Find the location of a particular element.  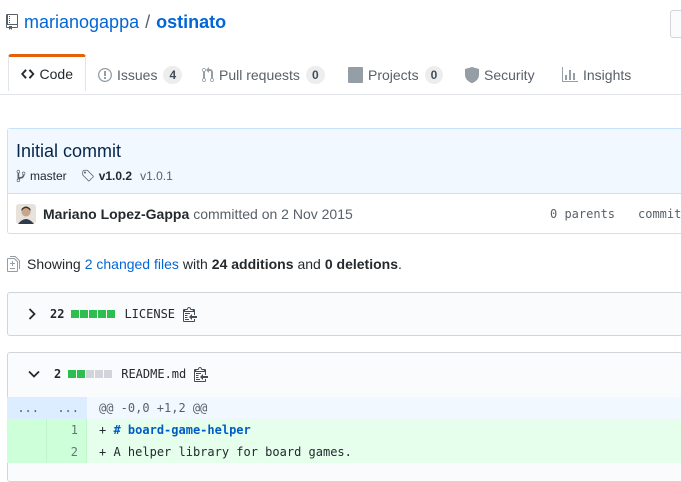

branch-icon is located at coordinates (21, 176).